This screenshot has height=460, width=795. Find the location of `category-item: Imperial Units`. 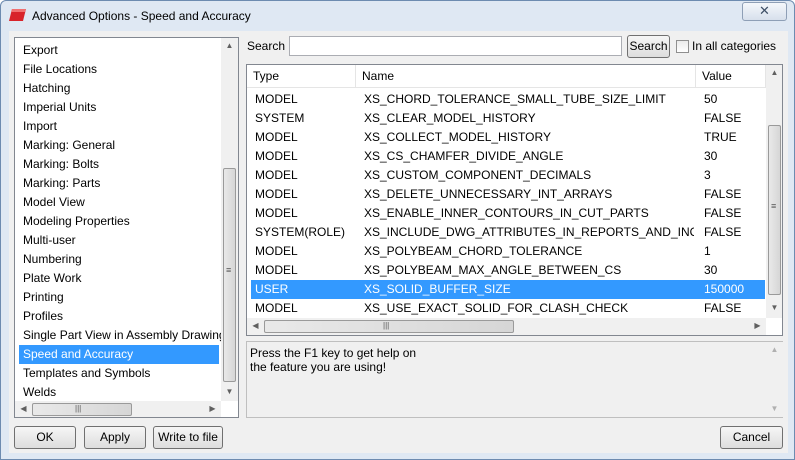

category-item: Imperial Units is located at coordinates (119, 107).